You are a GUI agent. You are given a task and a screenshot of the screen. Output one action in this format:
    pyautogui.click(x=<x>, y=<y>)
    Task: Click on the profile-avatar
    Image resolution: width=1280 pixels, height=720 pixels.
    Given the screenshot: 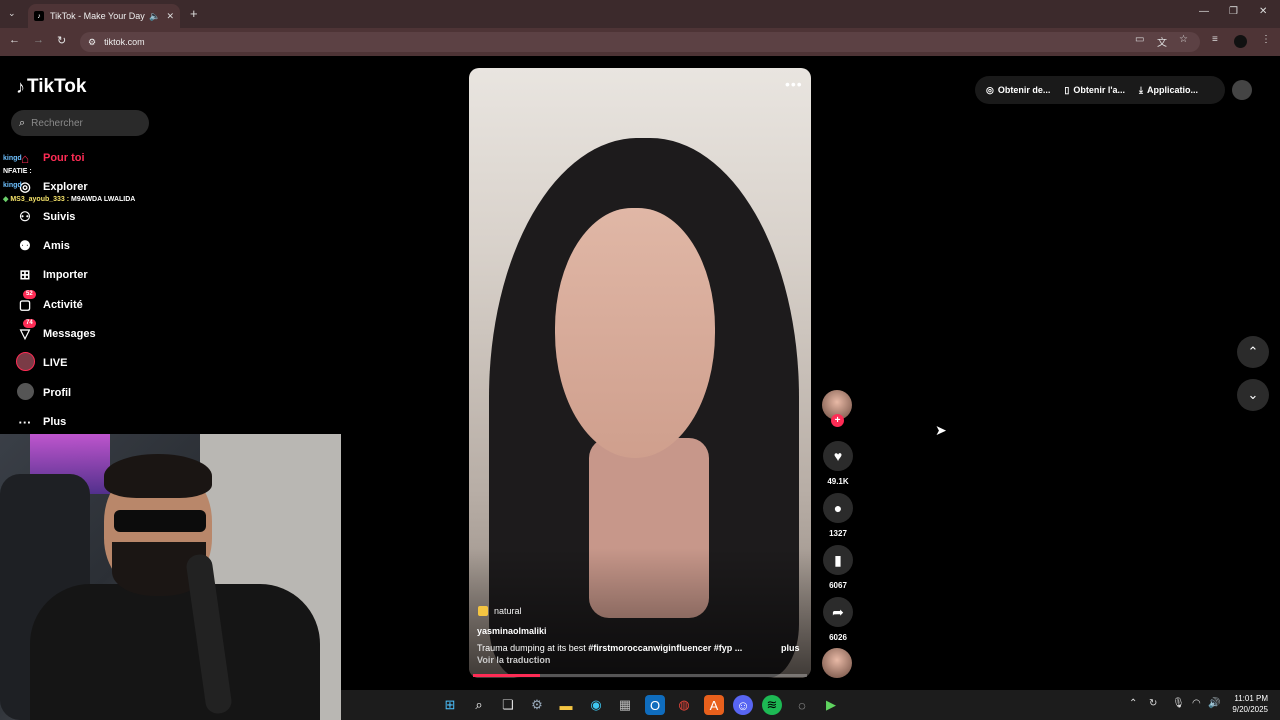 What is the action you would take?
    pyautogui.click(x=1240, y=41)
    